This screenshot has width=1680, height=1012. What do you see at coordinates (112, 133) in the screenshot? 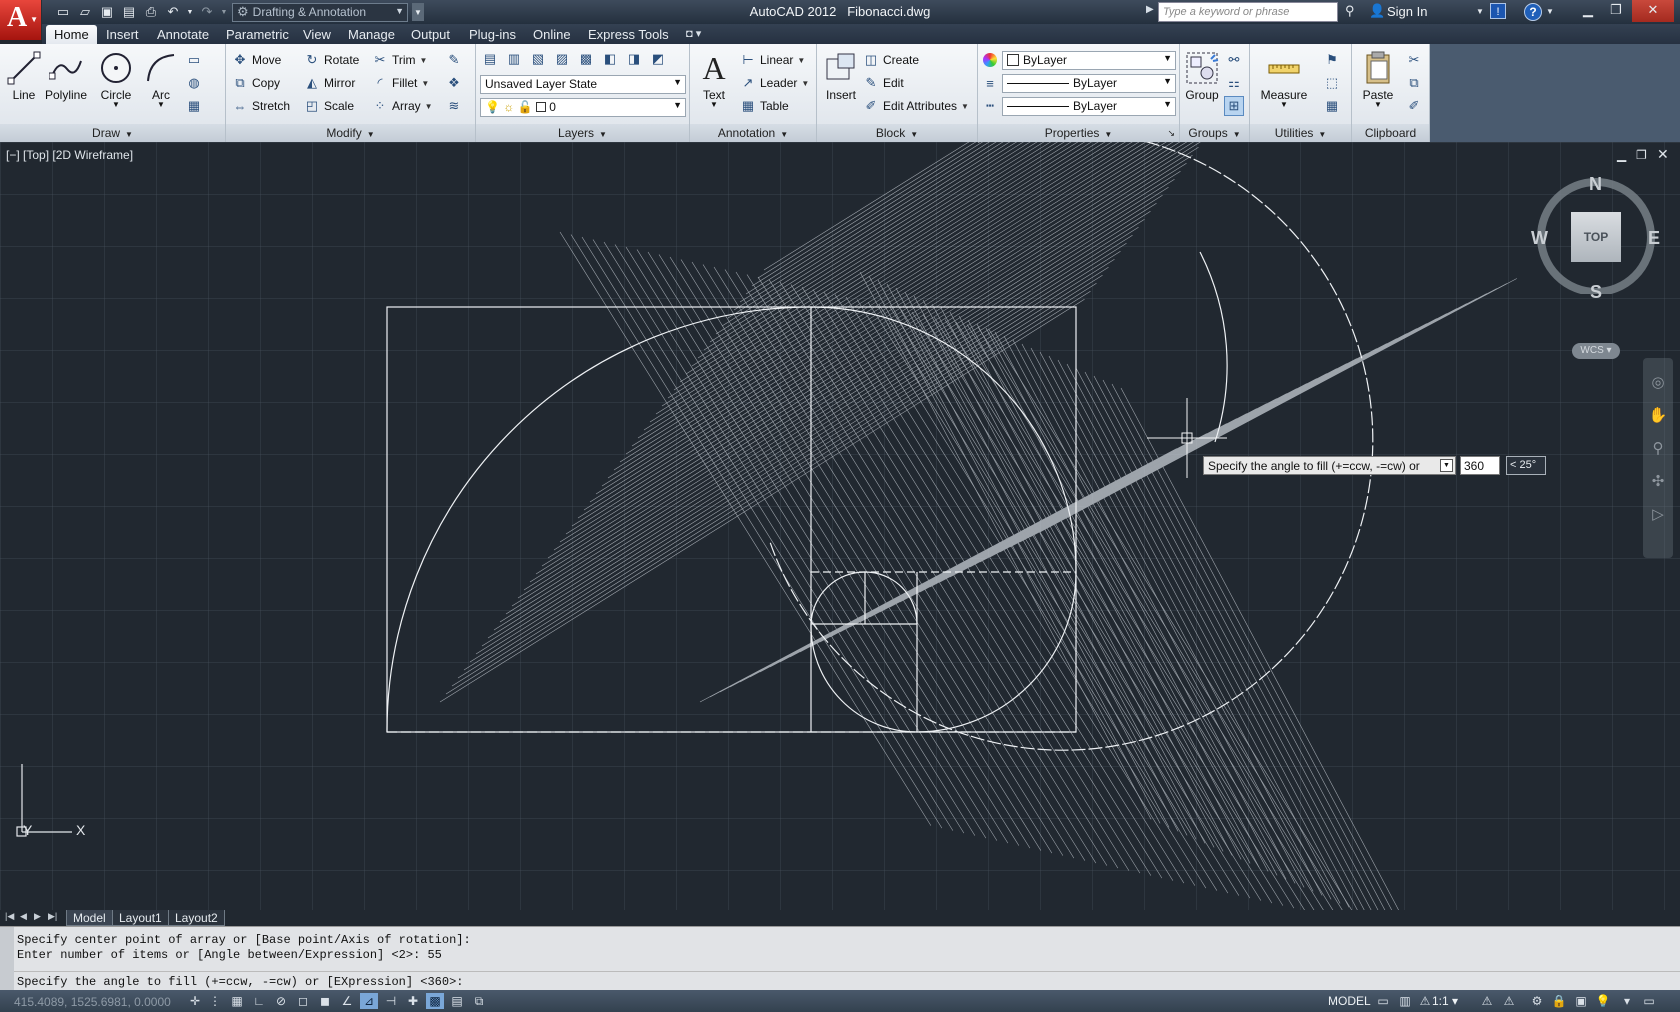
I see `draw-panel-title: Draw ▼` at bounding box center [112, 133].